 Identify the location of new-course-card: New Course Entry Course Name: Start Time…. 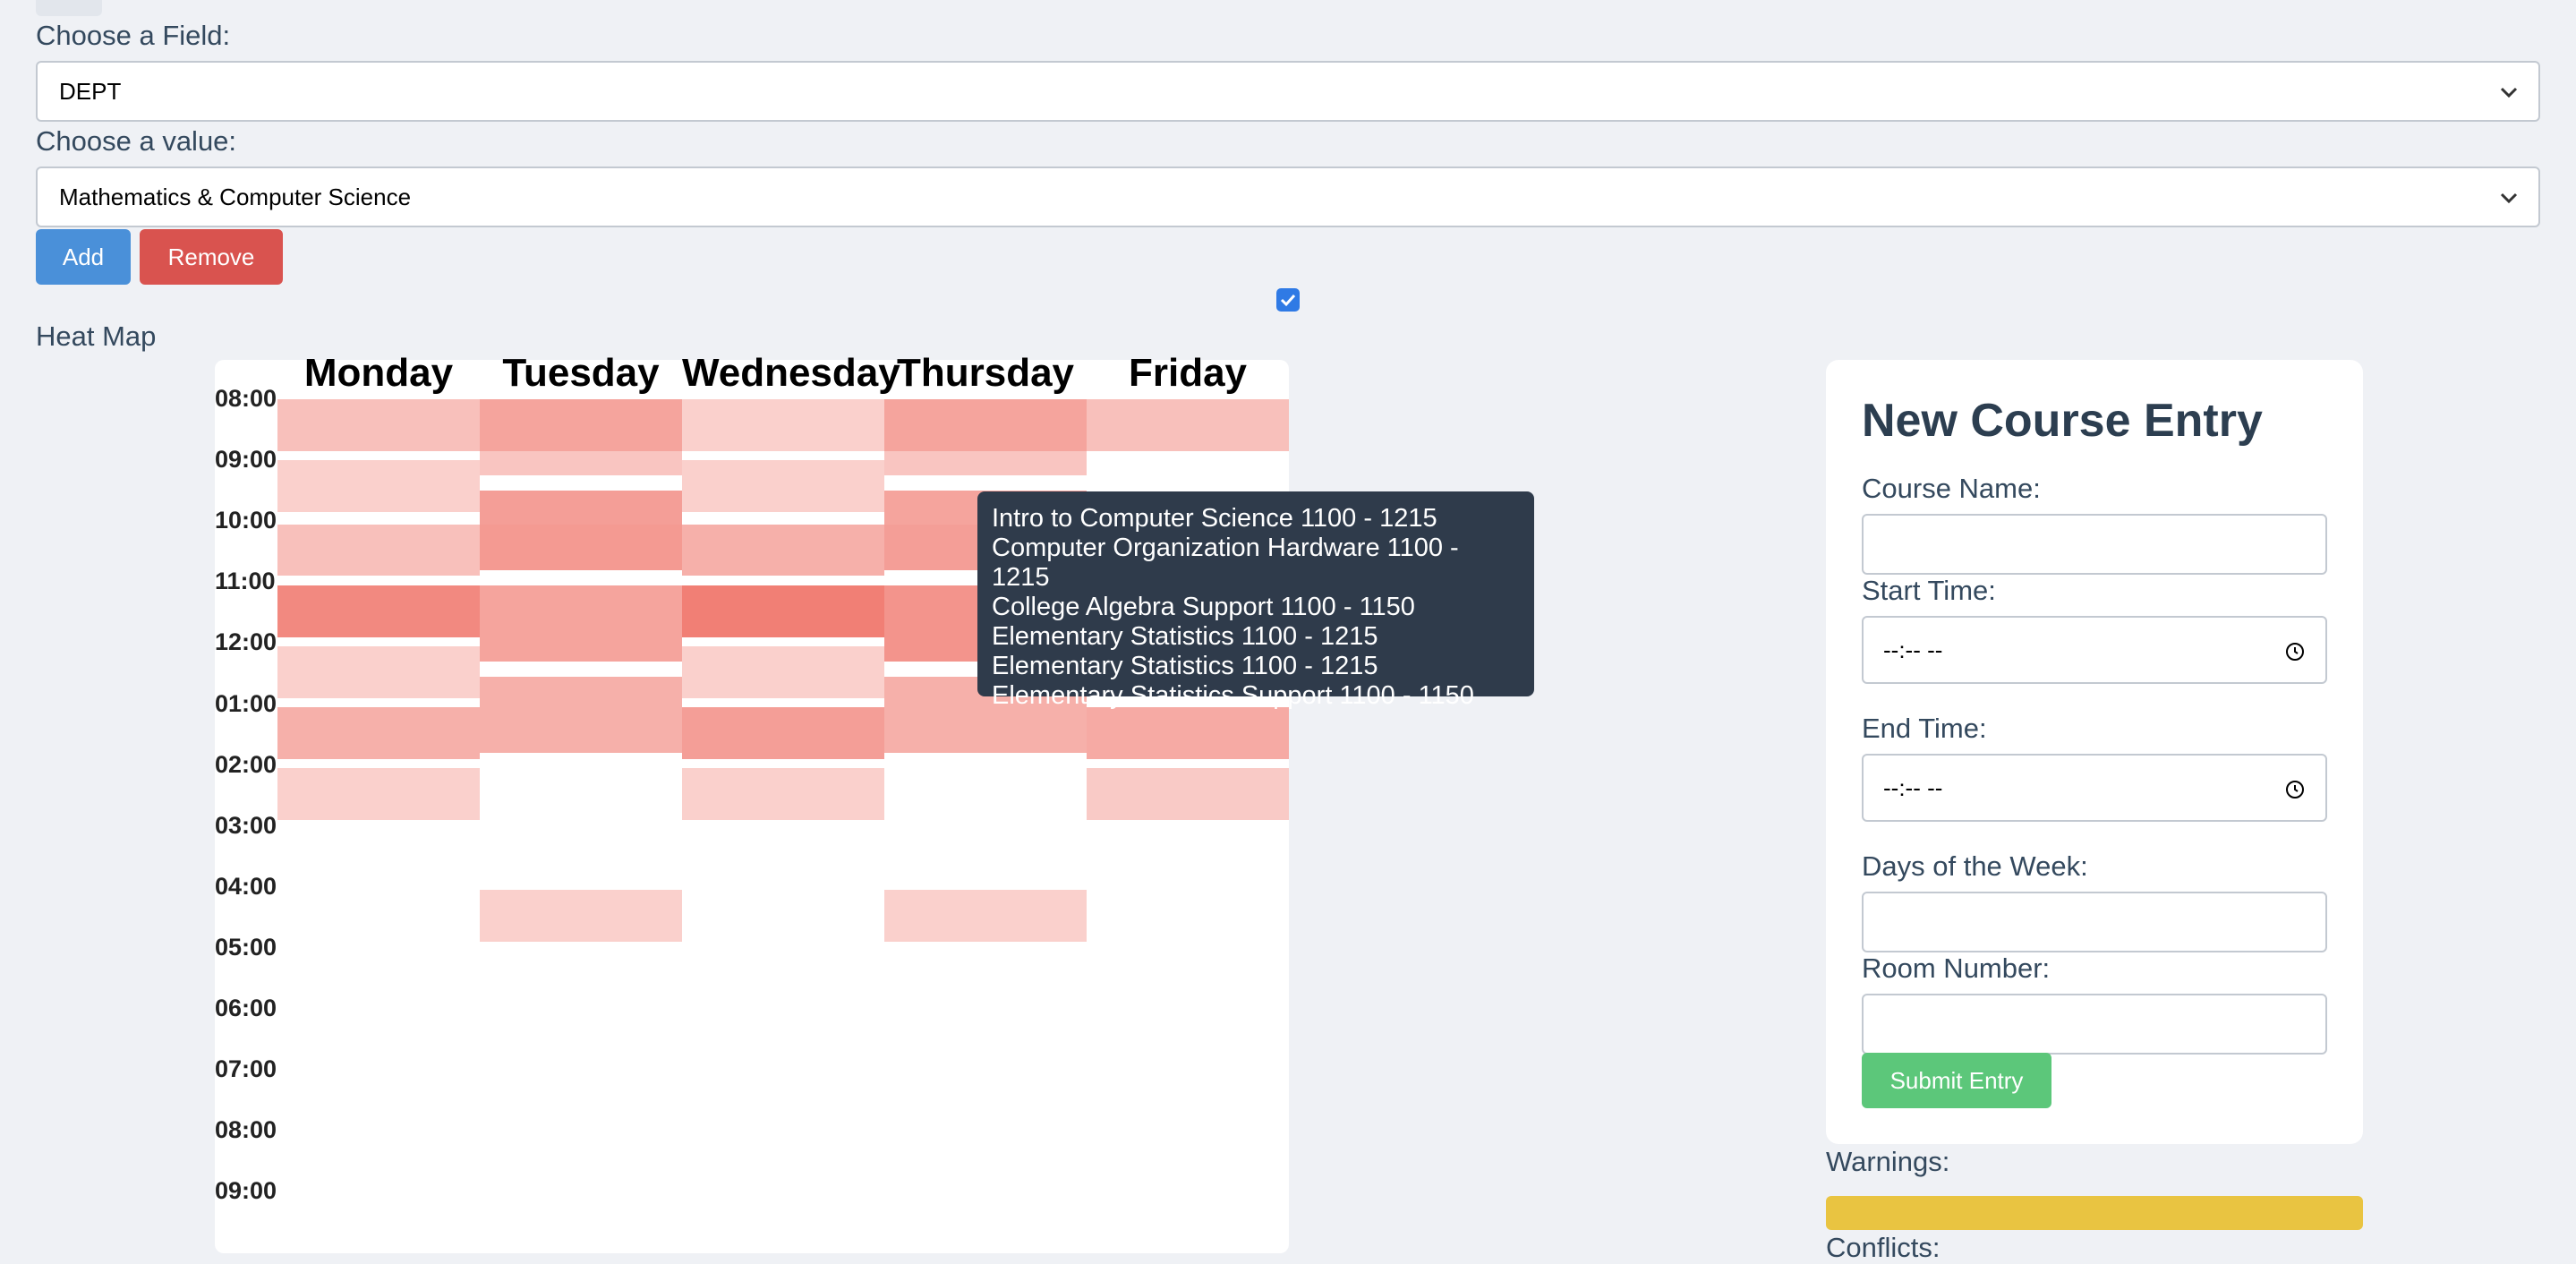
(2094, 752).